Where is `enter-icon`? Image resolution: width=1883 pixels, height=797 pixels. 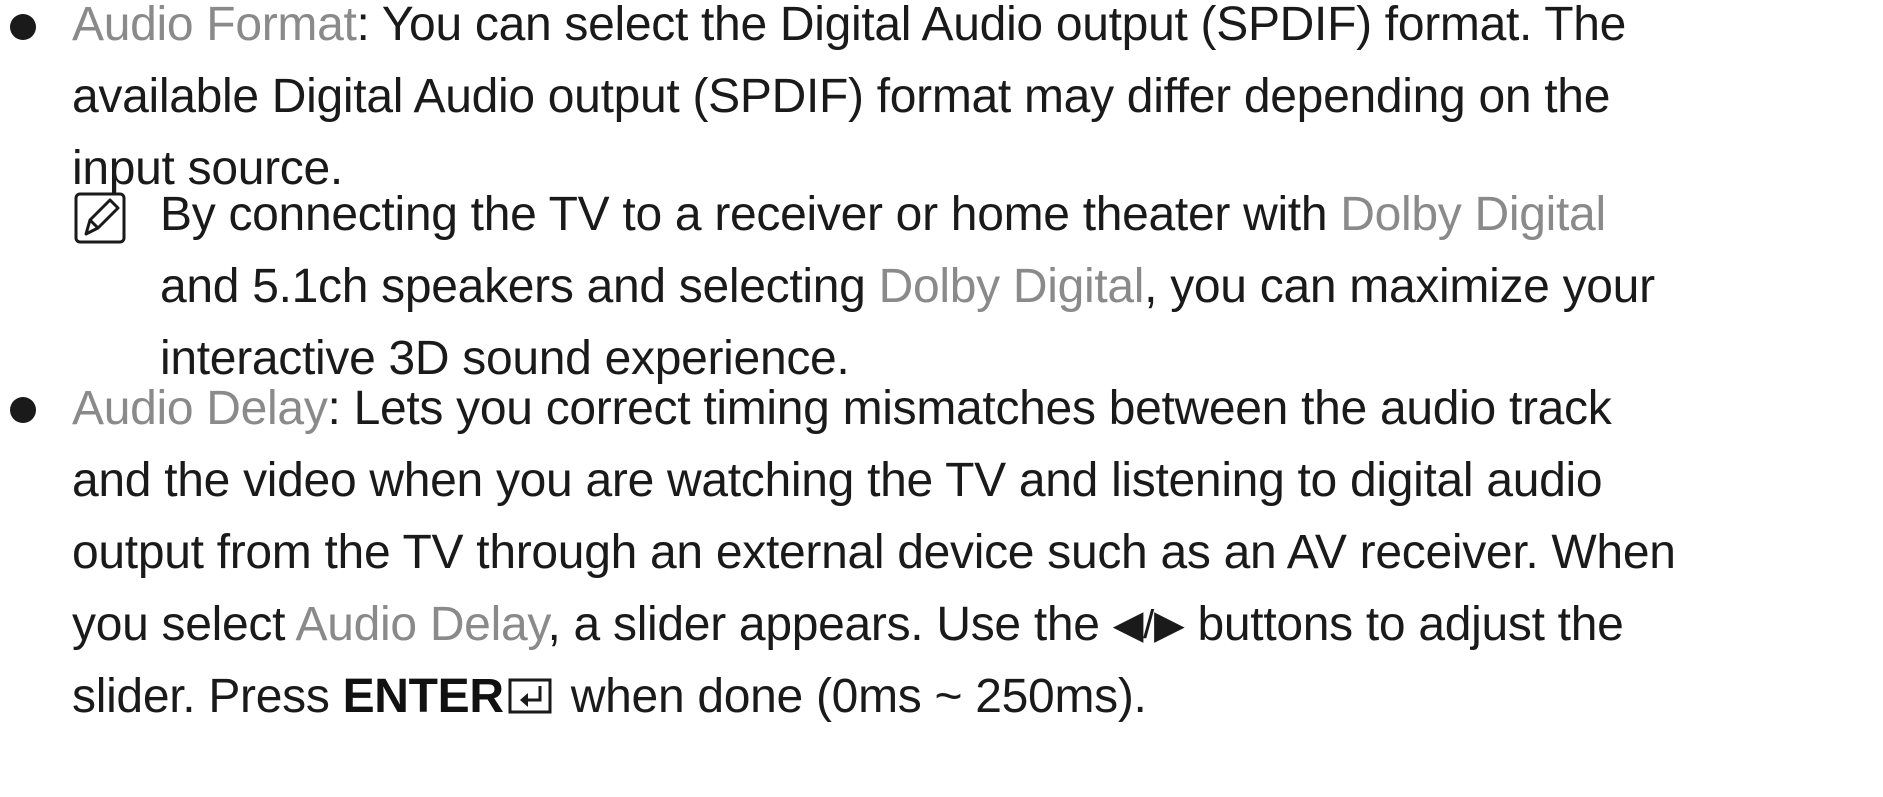
enter-icon is located at coordinates (530, 696).